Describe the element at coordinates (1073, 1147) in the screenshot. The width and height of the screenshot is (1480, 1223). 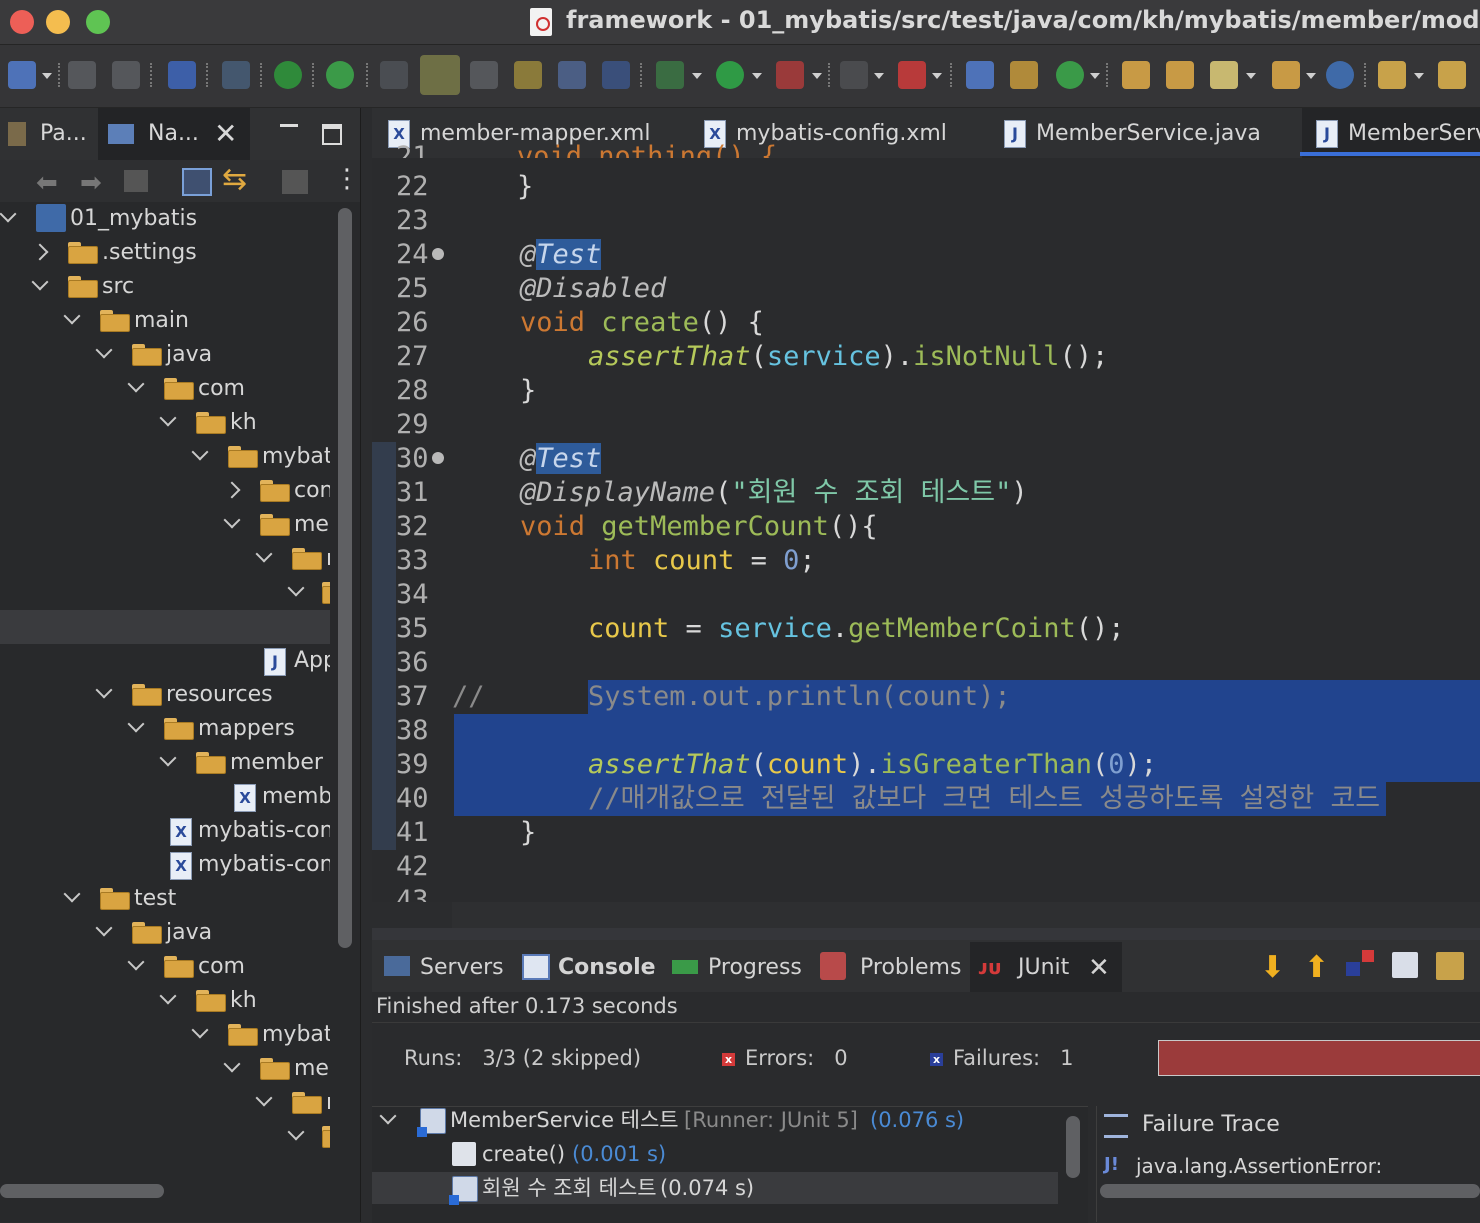
I see `test-tree-scrollbar` at that location.